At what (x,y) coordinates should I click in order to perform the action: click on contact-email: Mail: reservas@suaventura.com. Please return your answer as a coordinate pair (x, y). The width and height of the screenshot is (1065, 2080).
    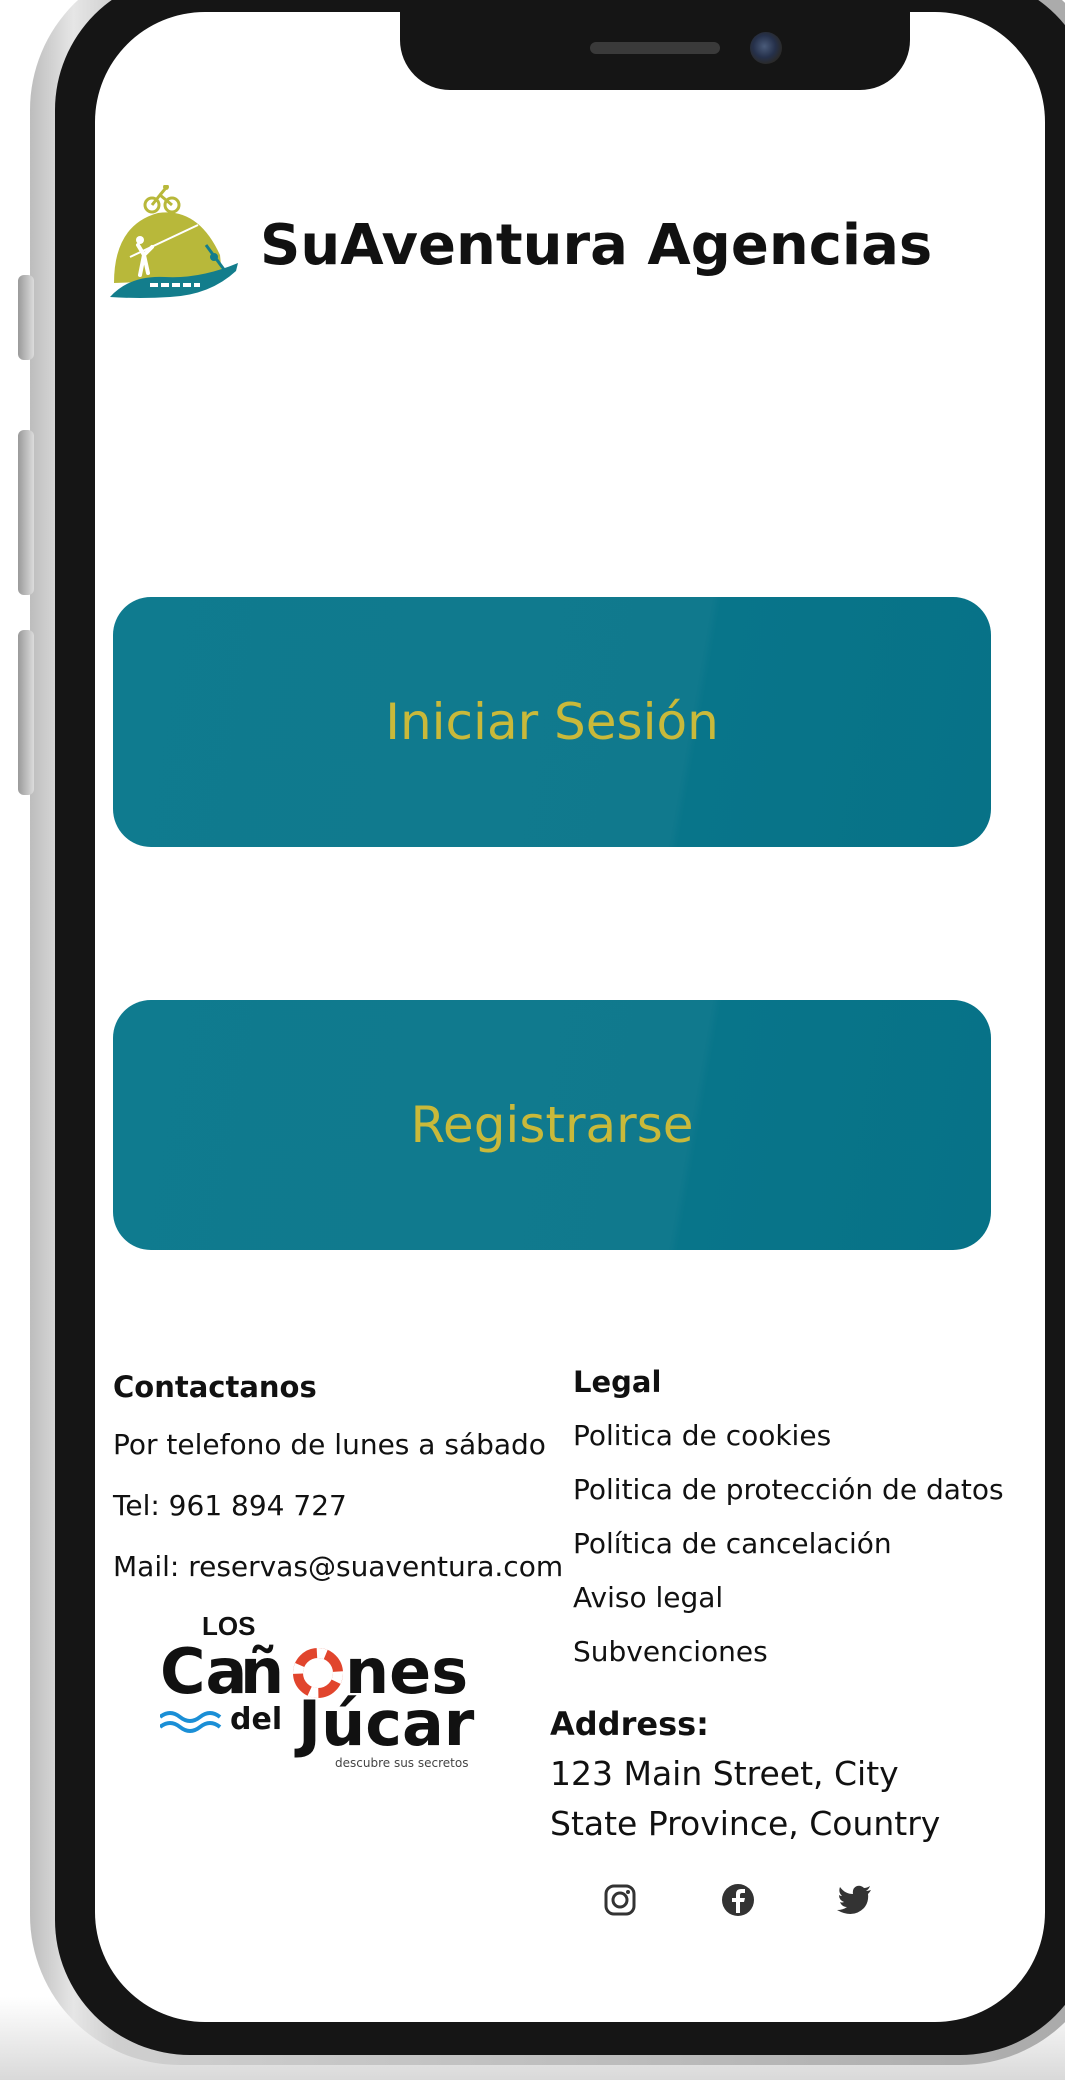
    Looking at the image, I should click on (343, 1566).